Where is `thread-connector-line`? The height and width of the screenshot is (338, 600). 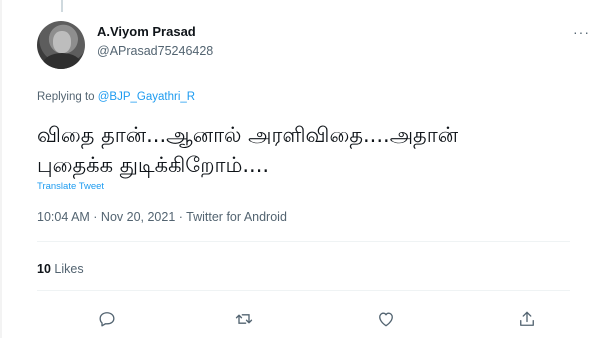 thread-connector-line is located at coordinates (62, 6).